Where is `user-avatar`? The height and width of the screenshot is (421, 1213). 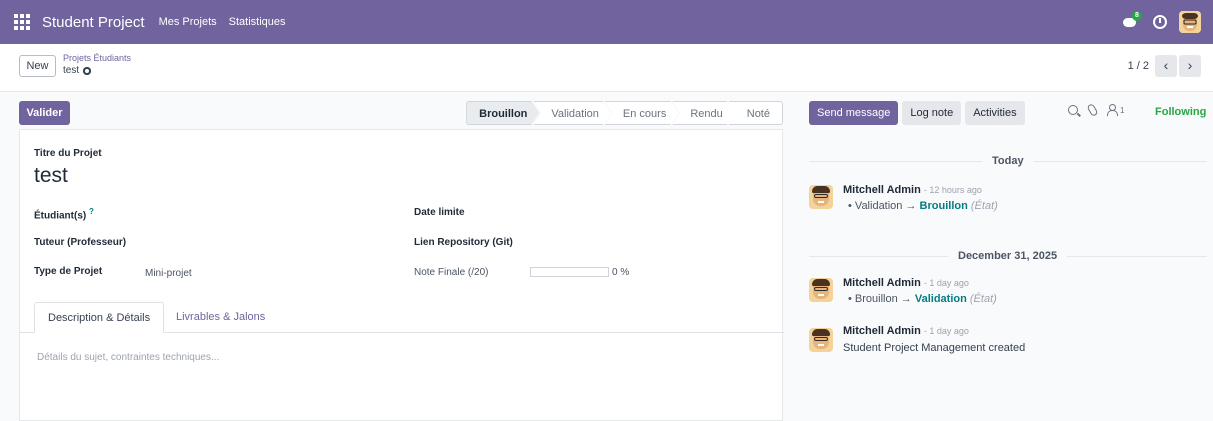 user-avatar is located at coordinates (1190, 22).